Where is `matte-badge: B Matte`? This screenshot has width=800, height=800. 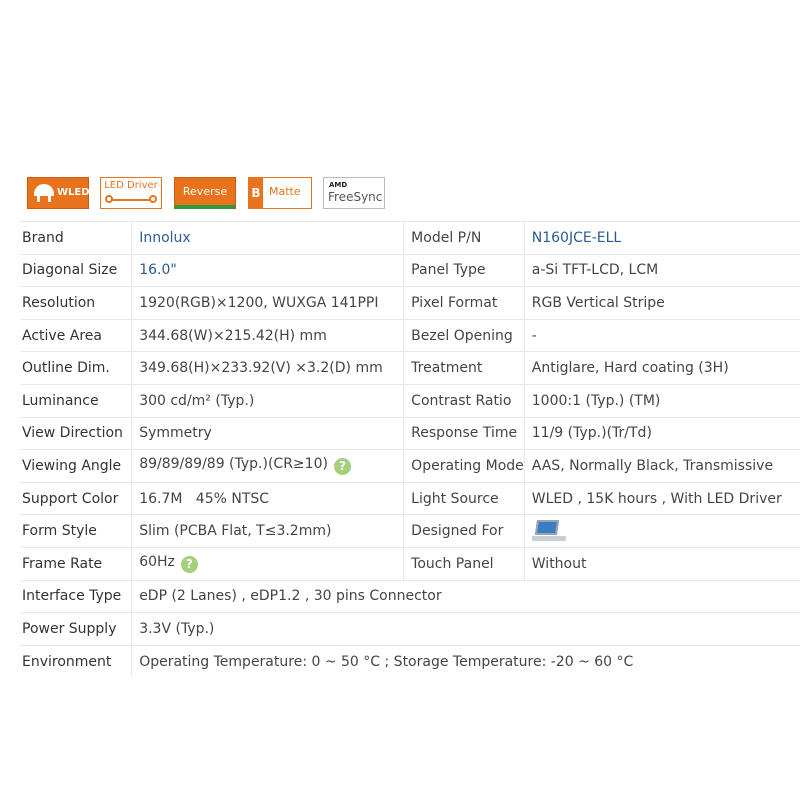
matte-badge: B Matte is located at coordinates (280, 193).